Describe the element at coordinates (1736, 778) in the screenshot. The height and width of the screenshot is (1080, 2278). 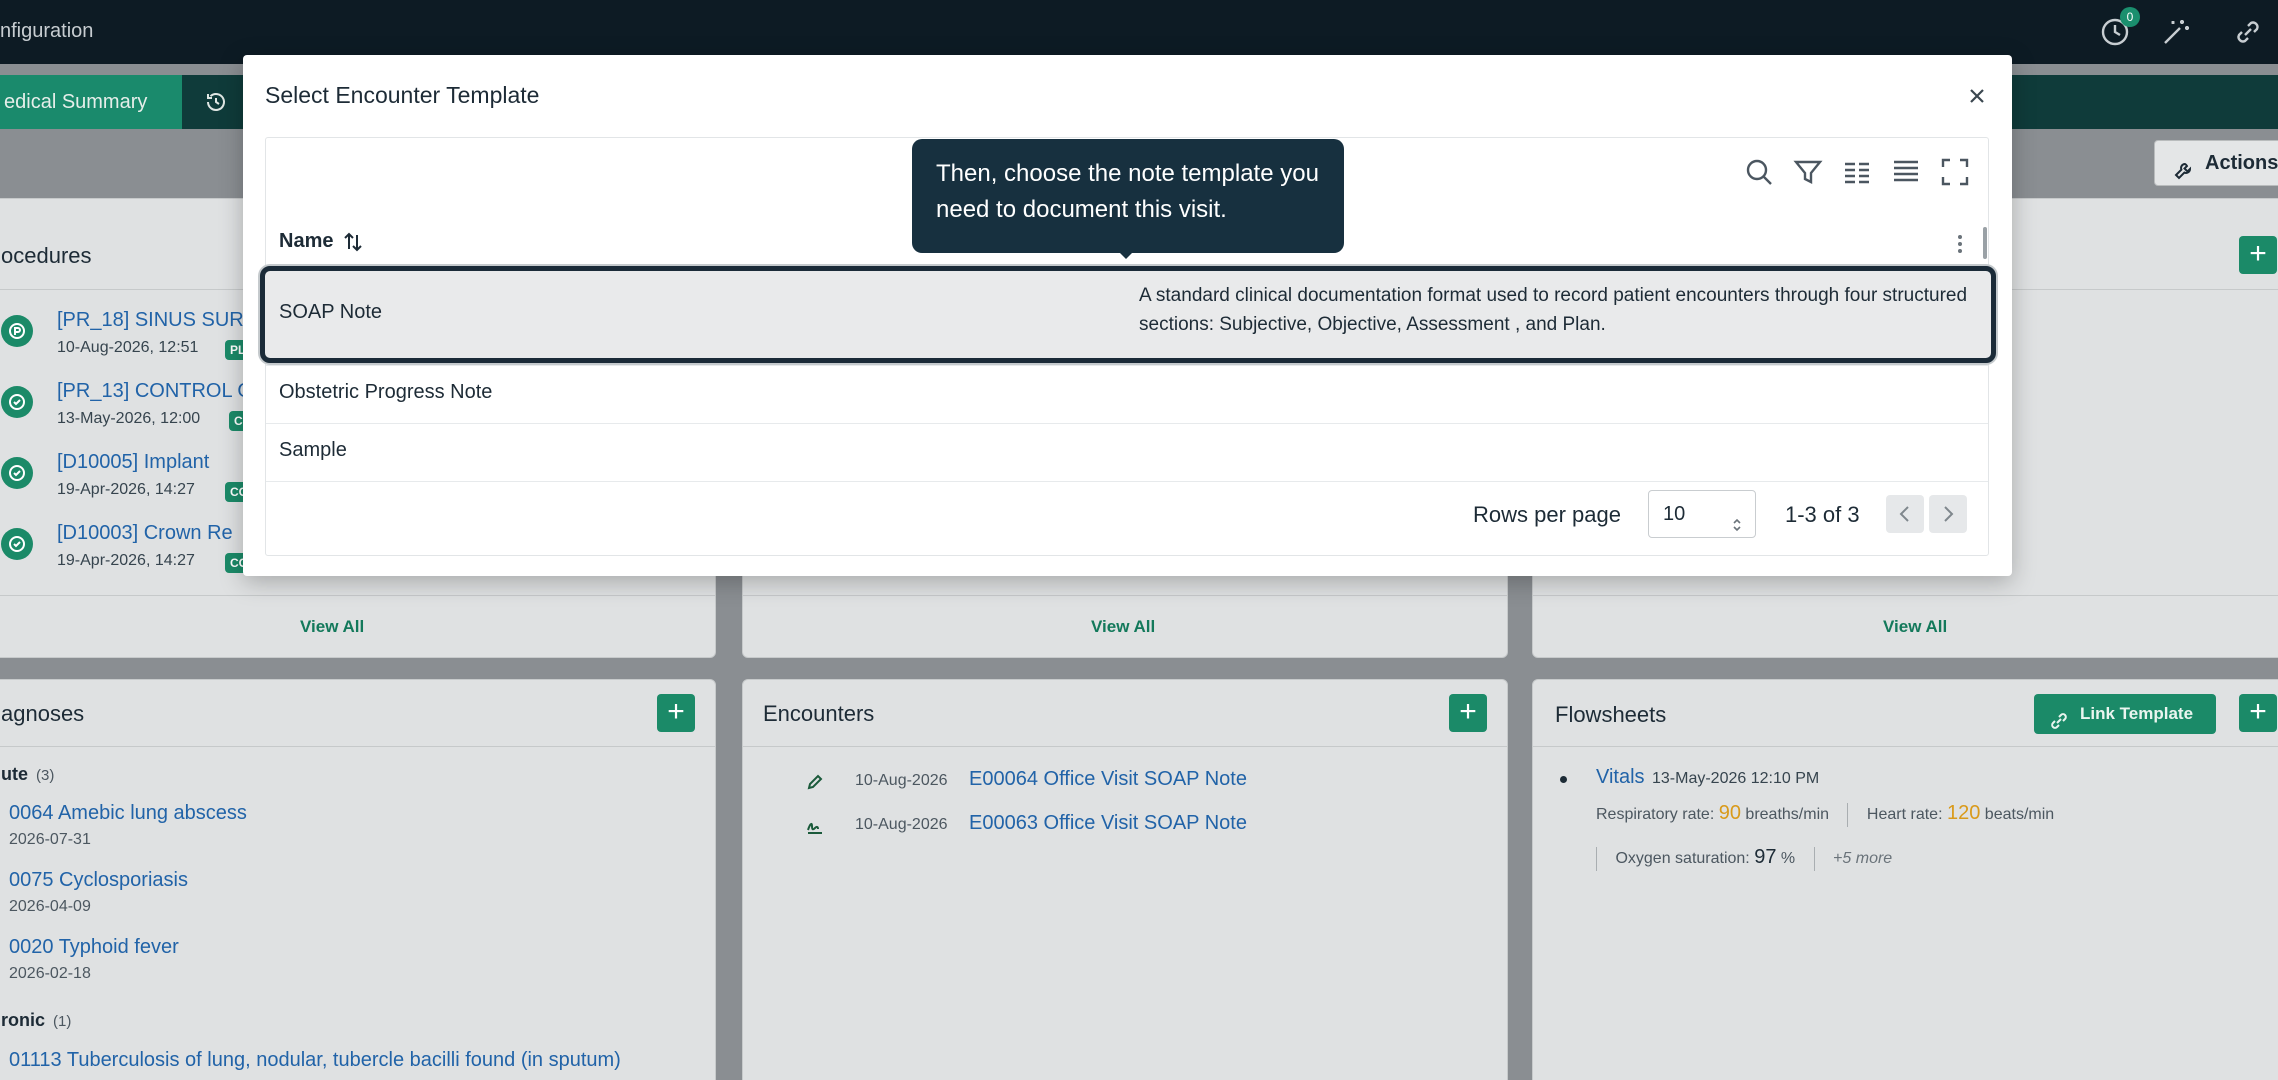
I see `vitals-time: 13-May-2026 12:10 PM` at that location.